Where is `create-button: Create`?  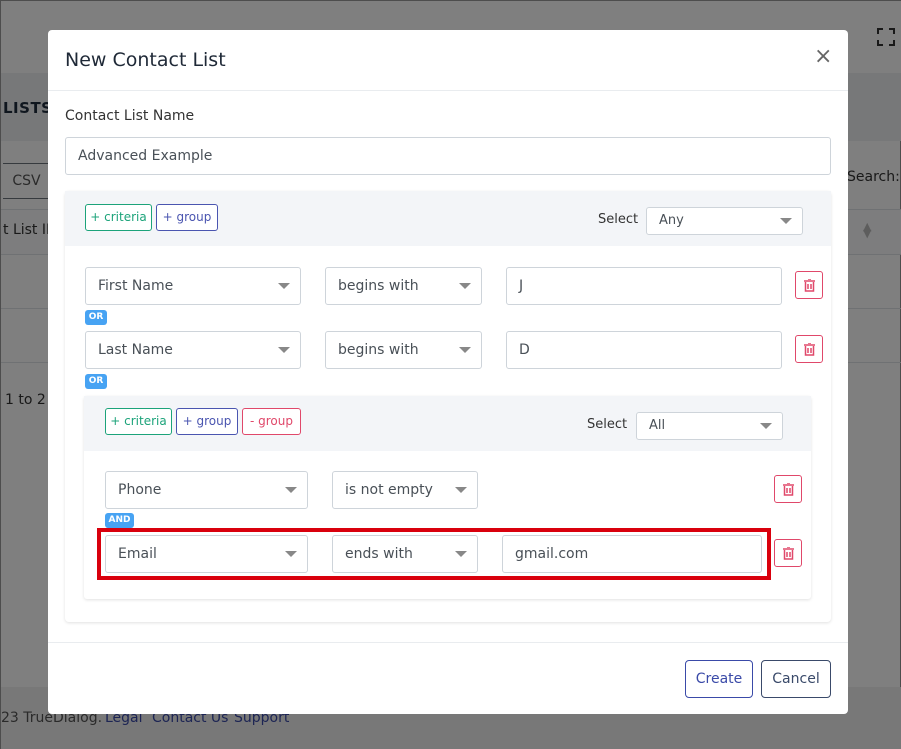
create-button: Create is located at coordinates (719, 679).